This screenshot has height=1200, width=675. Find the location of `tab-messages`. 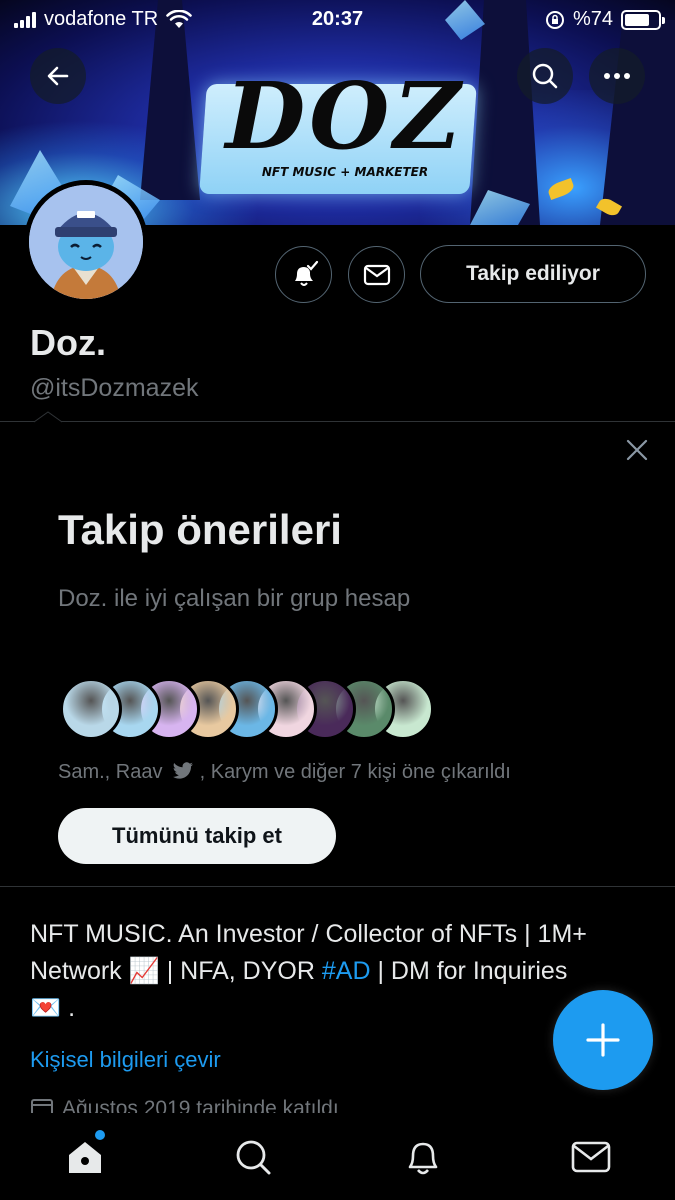

tab-messages is located at coordinates (591, 1157).